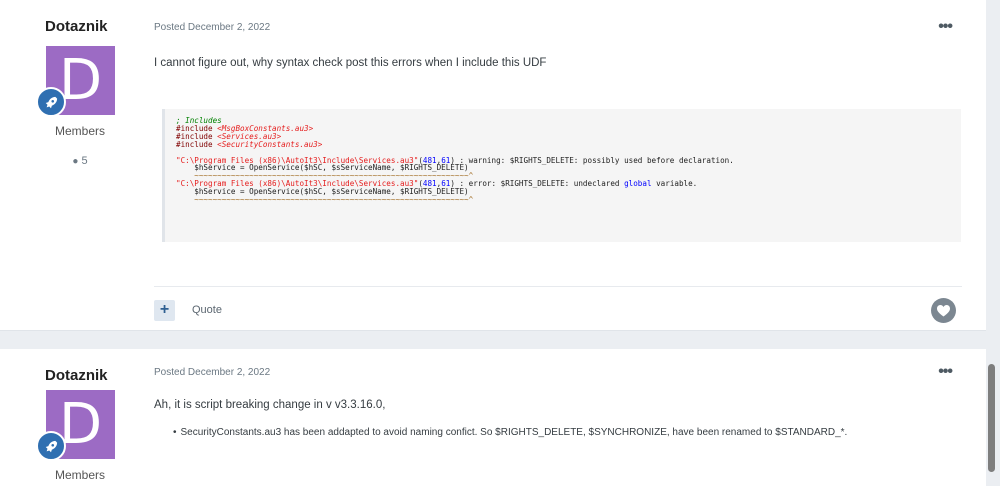  Describe the element at coordinates (164, 310) in the screenshot. I see `multiquote-plus-button: +` at that location.